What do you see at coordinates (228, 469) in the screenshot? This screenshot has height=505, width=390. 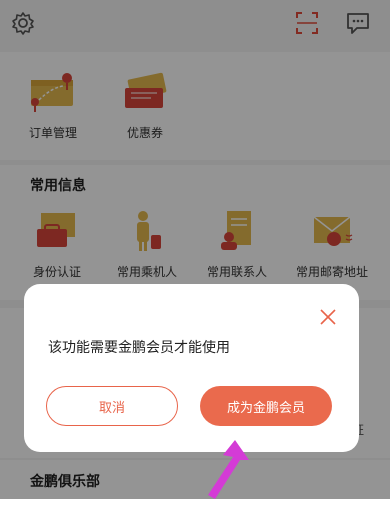 I see `pointer-arrow-icon` at bounding box center [228, 469].